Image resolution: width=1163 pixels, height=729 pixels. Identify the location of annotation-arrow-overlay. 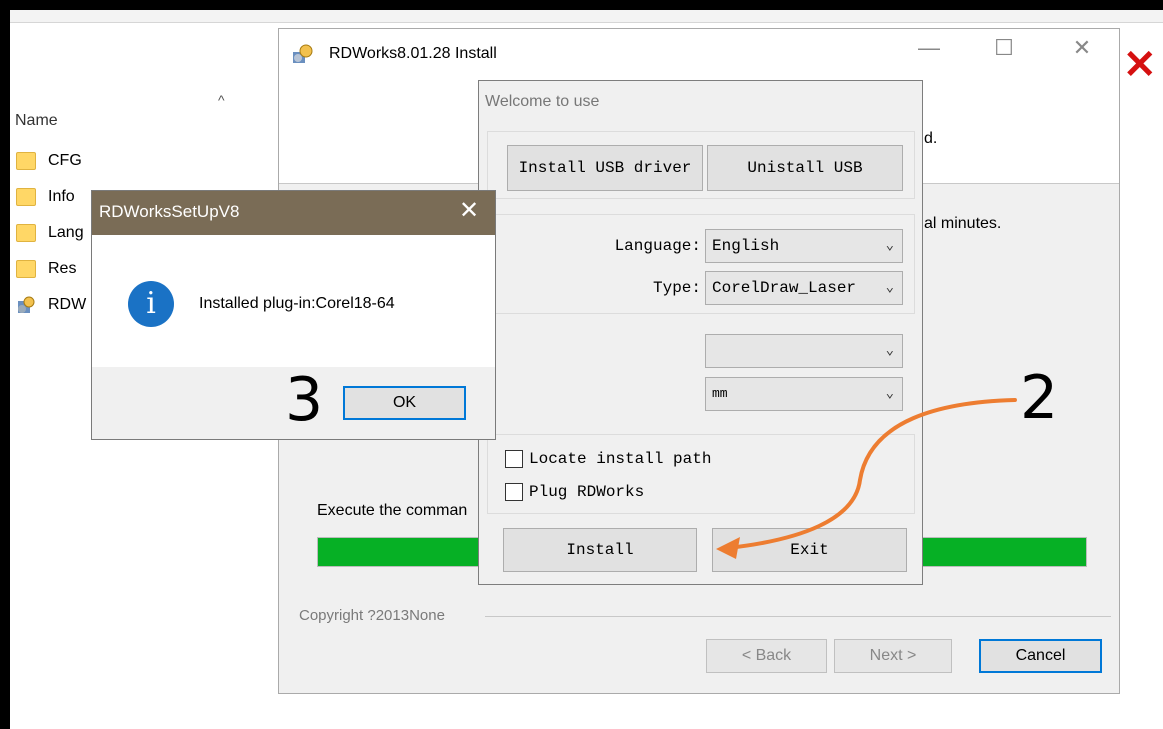
(866, 478).